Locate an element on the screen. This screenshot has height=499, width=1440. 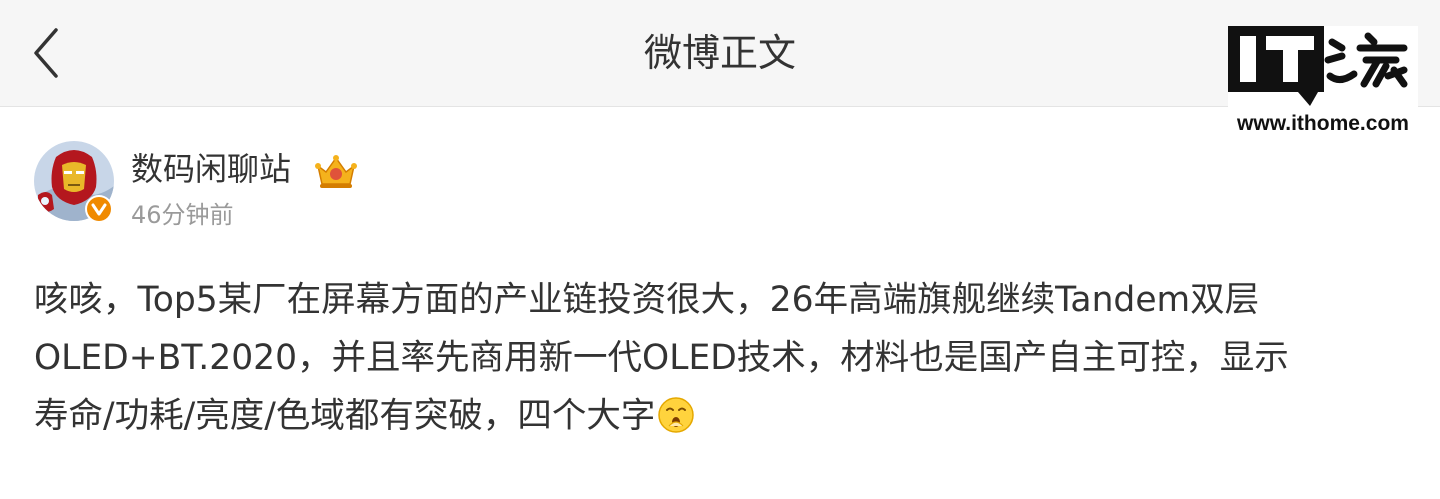
page-title: 微博正文 is located at coordinates (719, 53).